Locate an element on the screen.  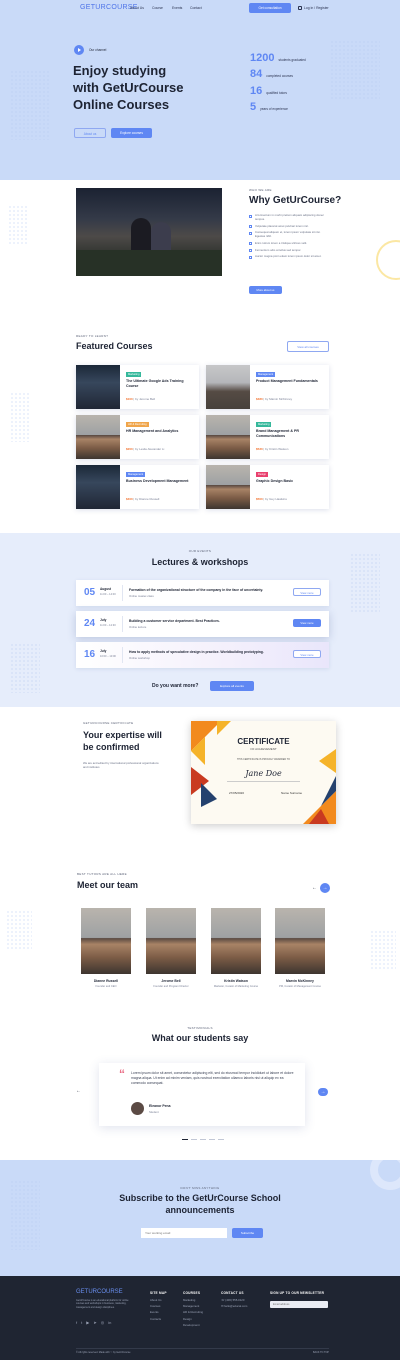
certificate-signature: Name Surname is located at coordinates (292, 793).